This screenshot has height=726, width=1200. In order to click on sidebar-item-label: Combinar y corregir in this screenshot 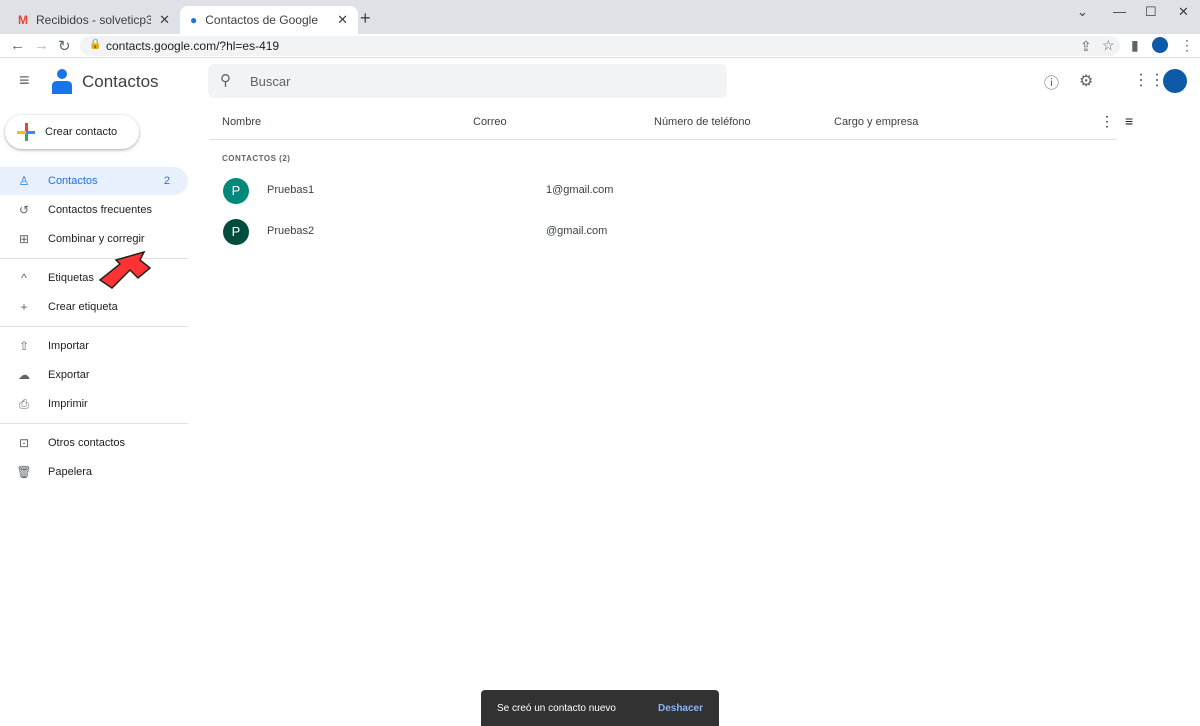, I will do `click(96, 239)`.